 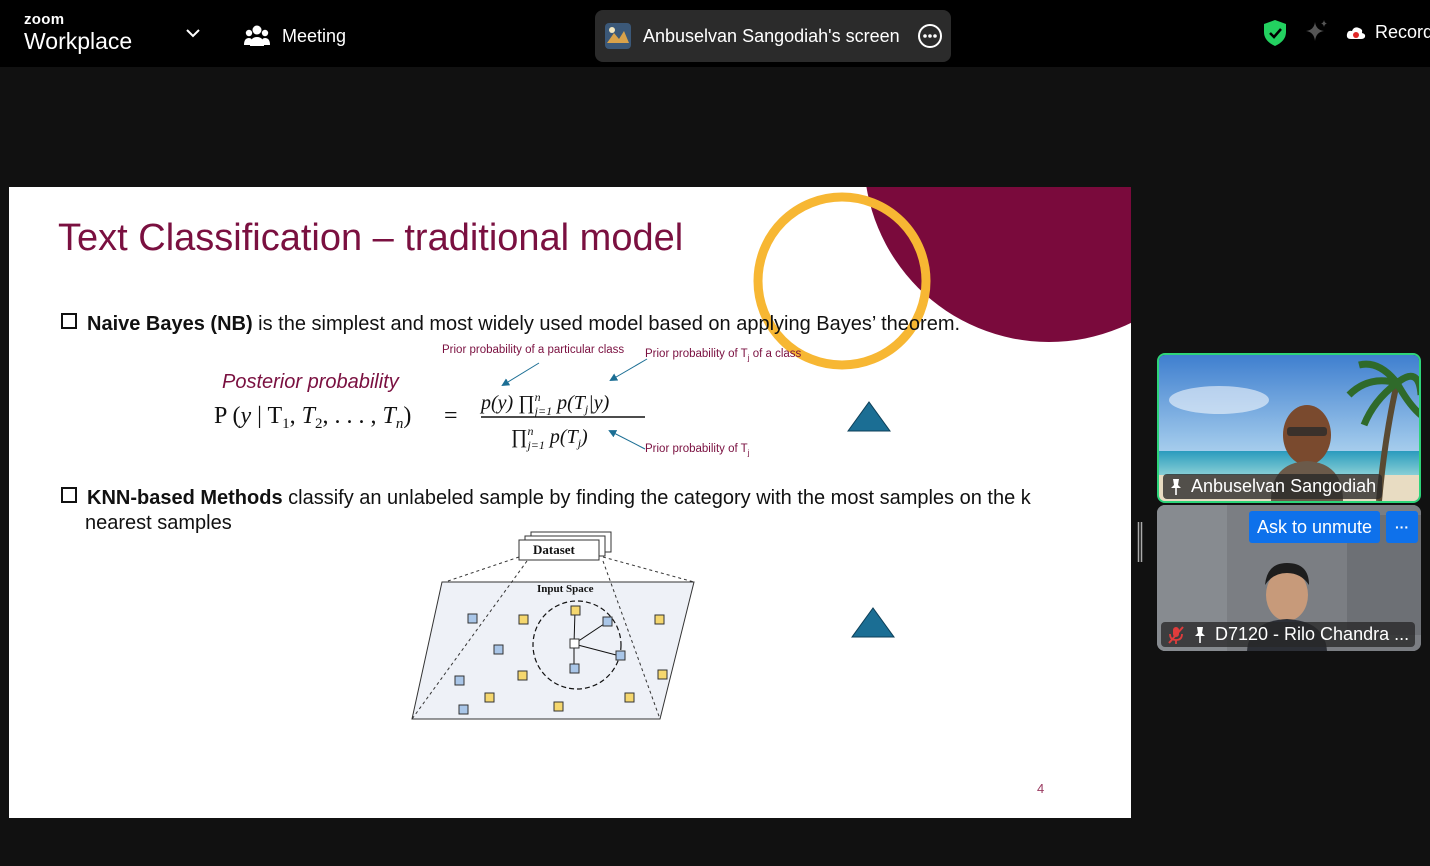 What do you see at coordinates (618, 36) in the screenshot?
I see `sharer-avatar-icon` at bounding box center [618, 36].